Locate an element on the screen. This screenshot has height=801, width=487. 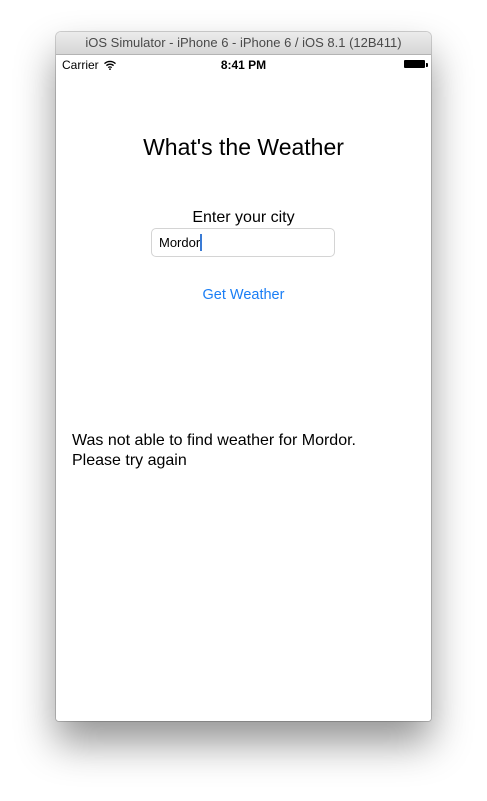
city-input-value: Mordor is located at coordinates (180, 242).